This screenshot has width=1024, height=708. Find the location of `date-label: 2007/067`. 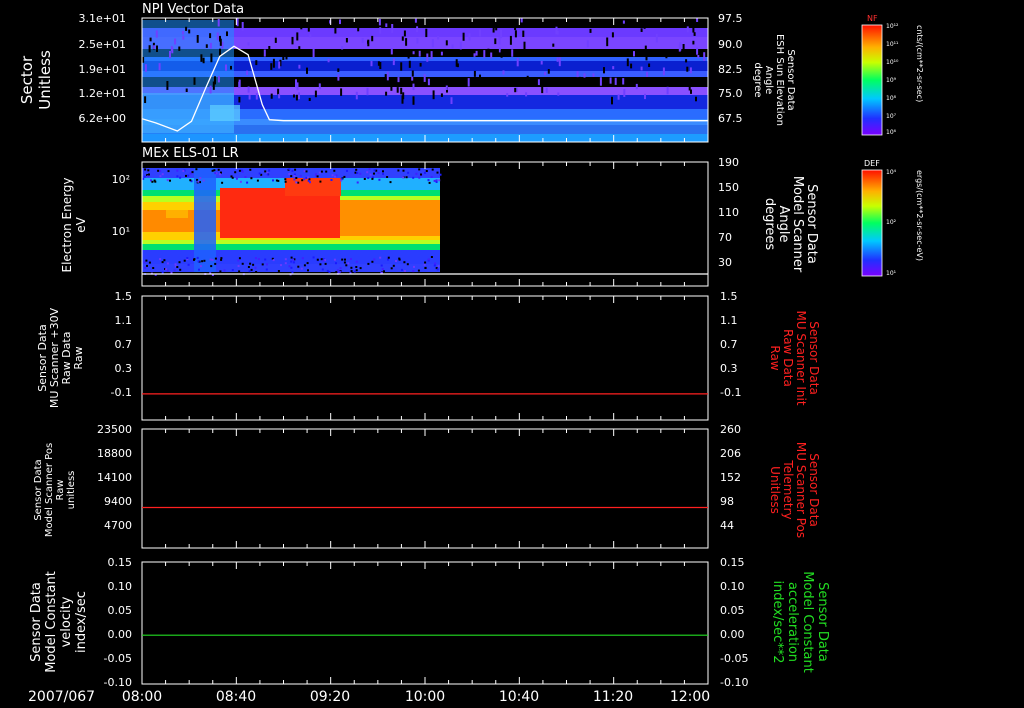

date-label: 2007/067 is located at coordinates (61, 697).